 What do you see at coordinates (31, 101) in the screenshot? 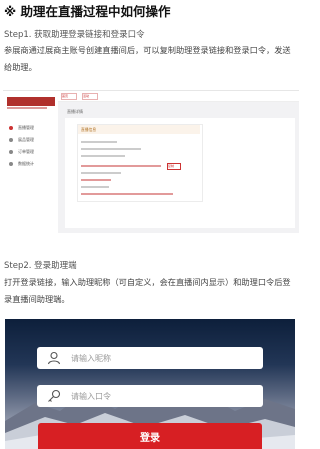
I see `console-logo` at bounding box center [31, 101].